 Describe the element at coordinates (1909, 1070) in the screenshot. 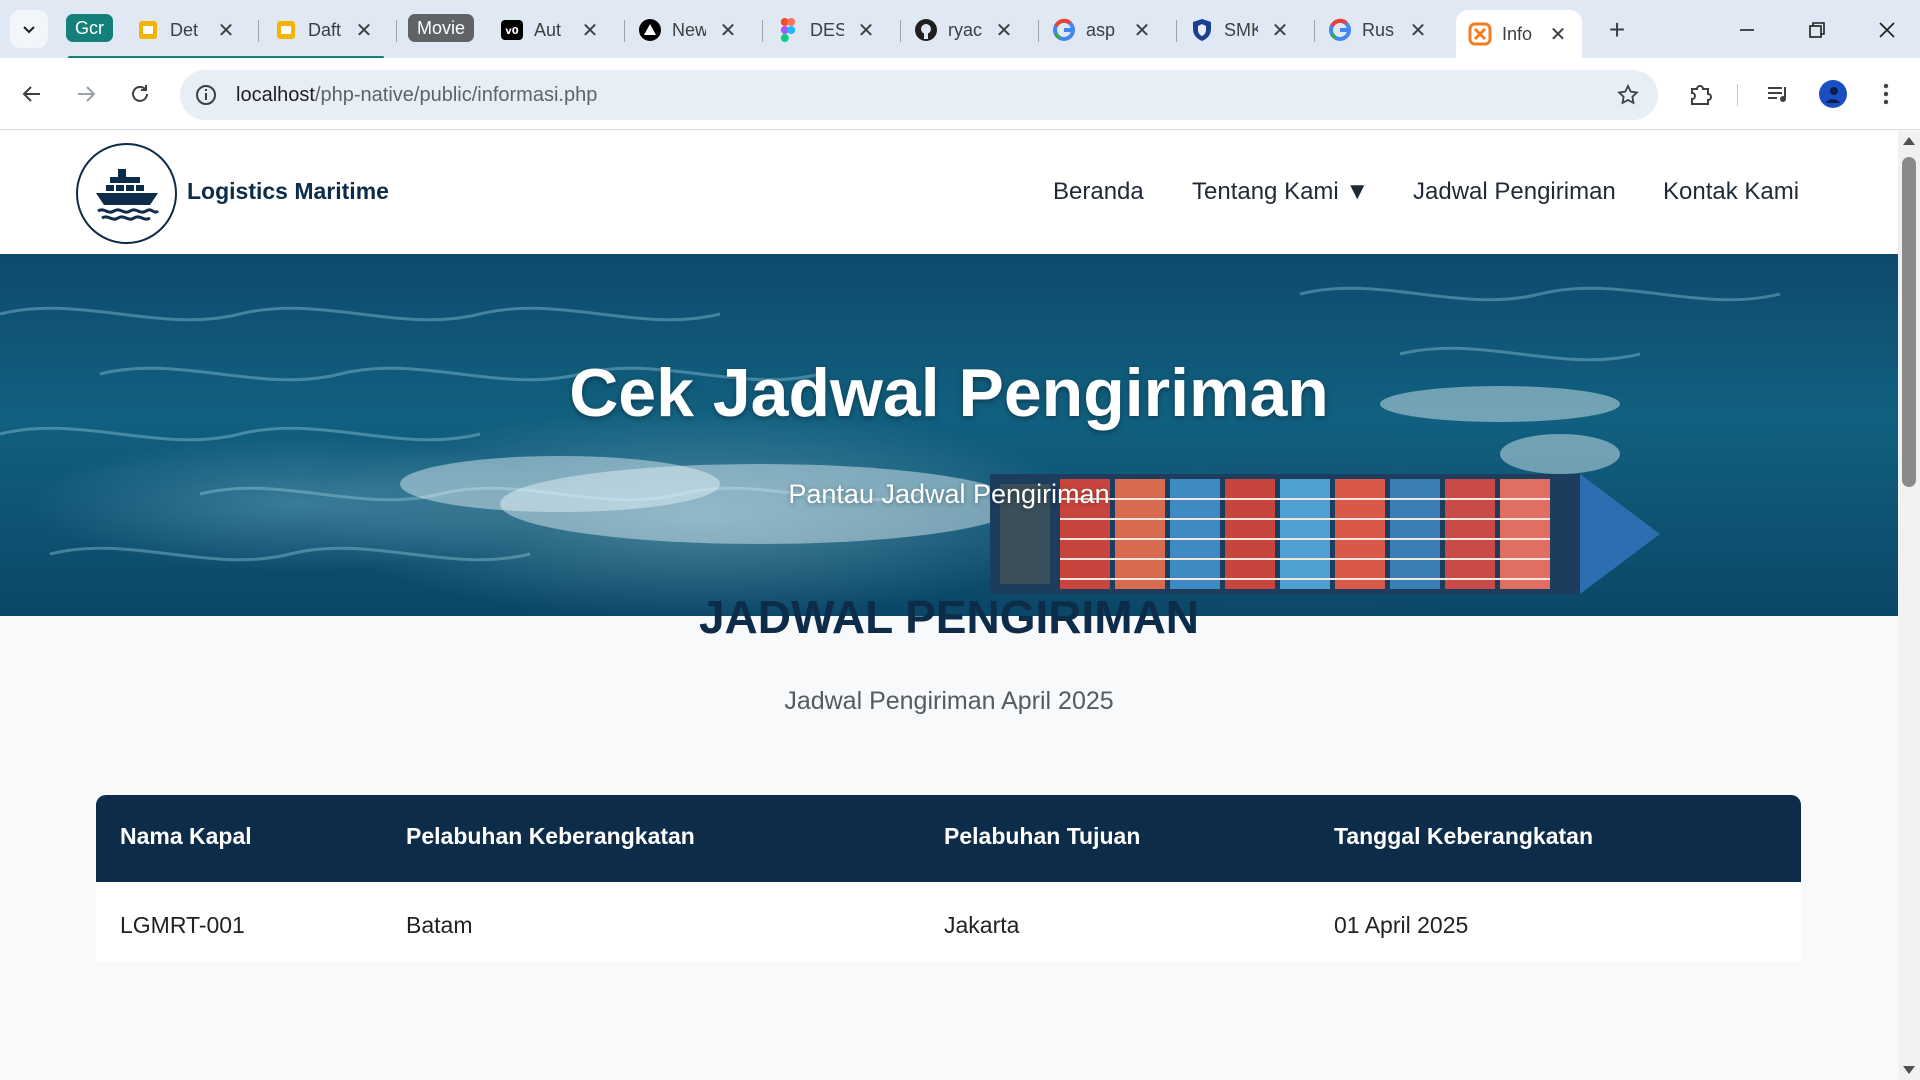

I see `scroll-down-arrow-icon` at that location.